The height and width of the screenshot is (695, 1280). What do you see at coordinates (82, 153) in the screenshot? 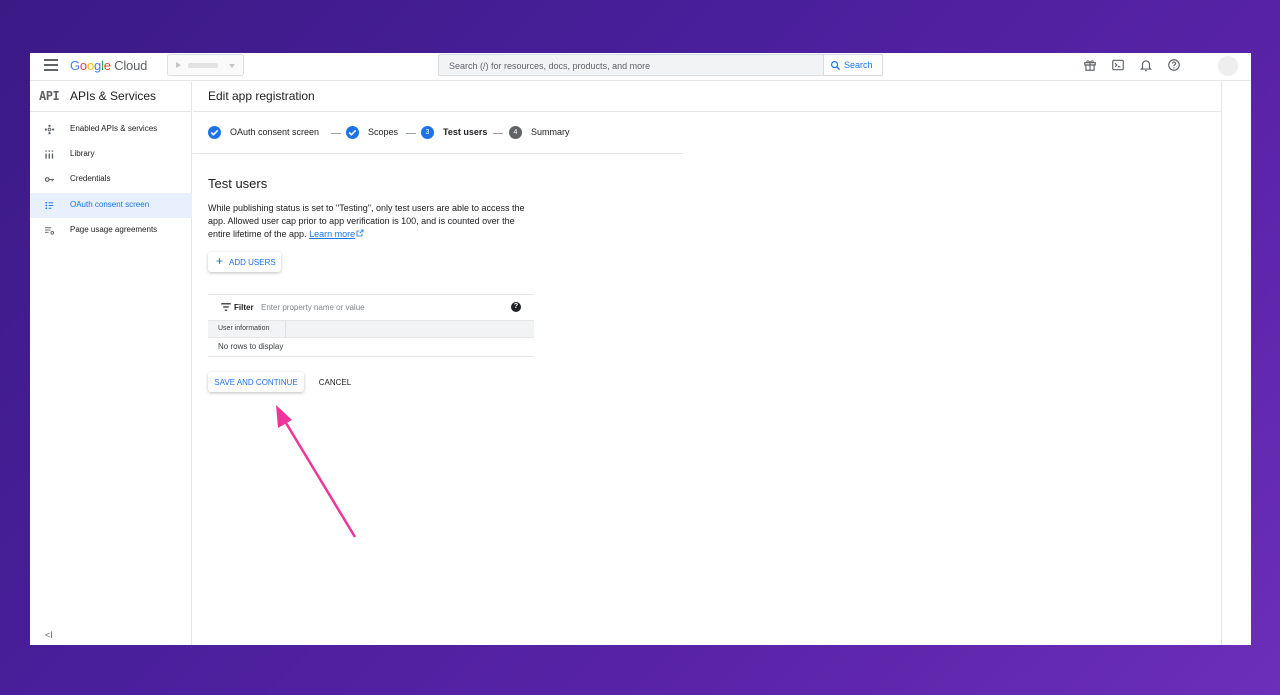
I see `sidebar-item-label: Library` at bounding box center [82, 153].